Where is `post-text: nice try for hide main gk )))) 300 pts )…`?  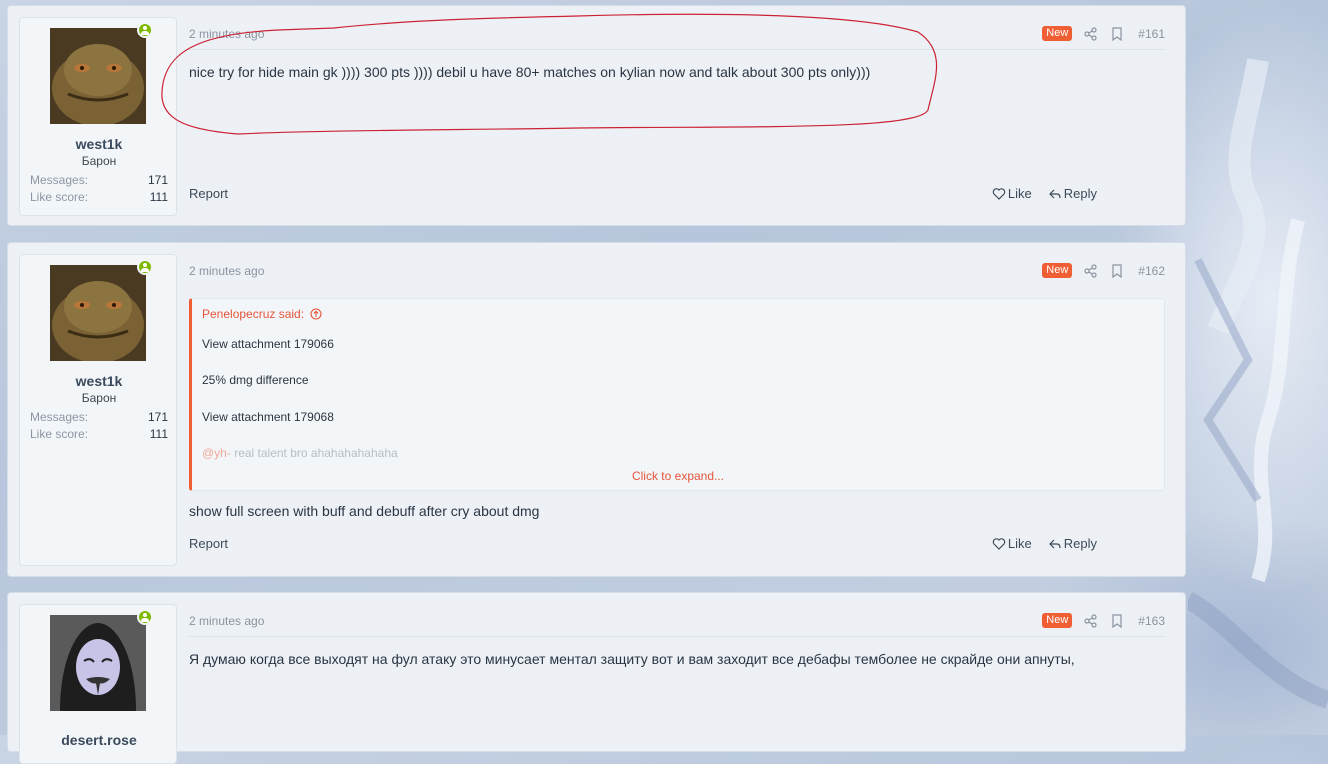 post-text: nice try for hide main gk )))) 300 pts )… is located at coordinates (530, 72).